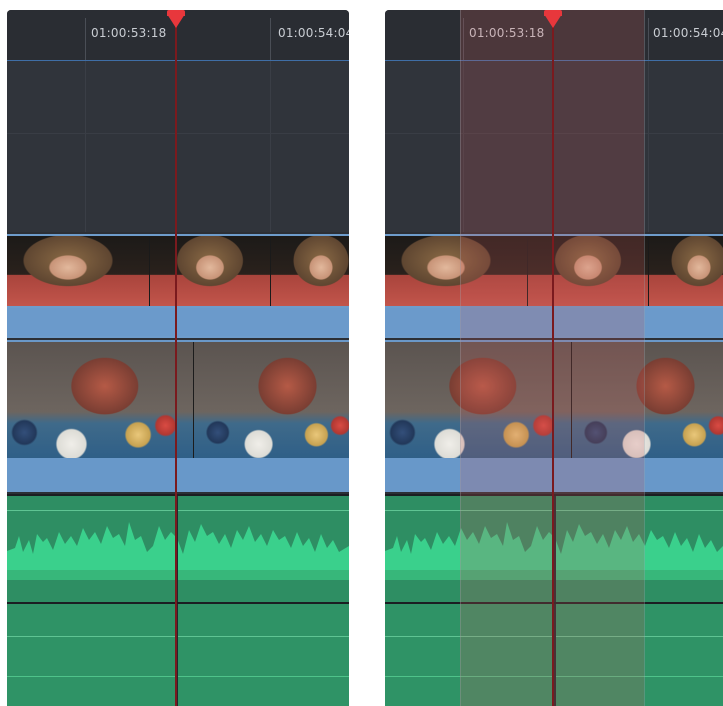 This screenshot has width=723, height=706. I want to click on audio-waveform, so click(178, 551).